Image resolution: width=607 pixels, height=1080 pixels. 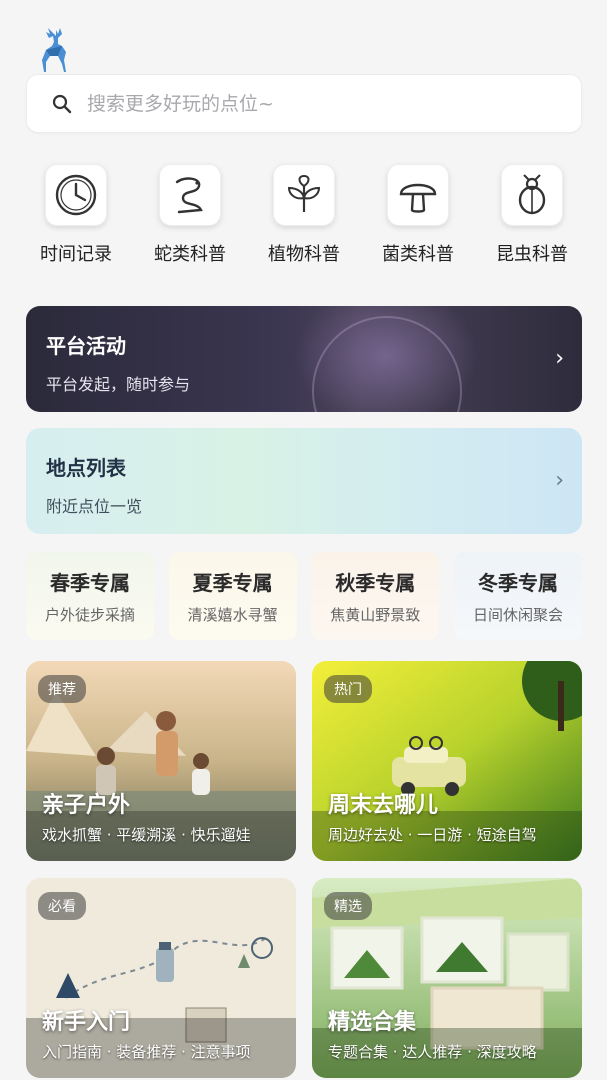 I want to click on category-plant: 植物科普, so click(x=304, y=219).